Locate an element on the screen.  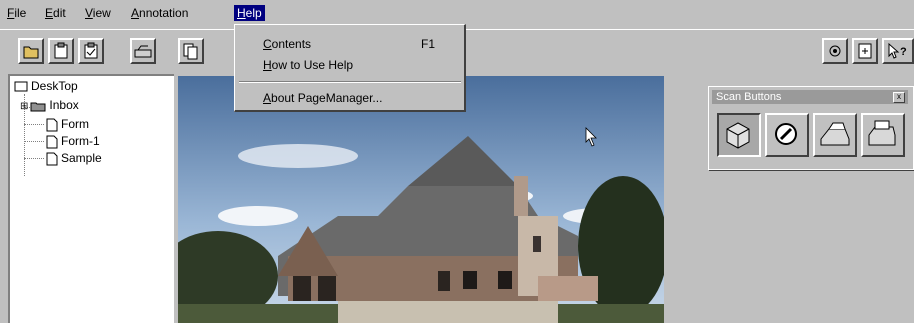
clipboard-check-icon is located at coordinates (91, 50).